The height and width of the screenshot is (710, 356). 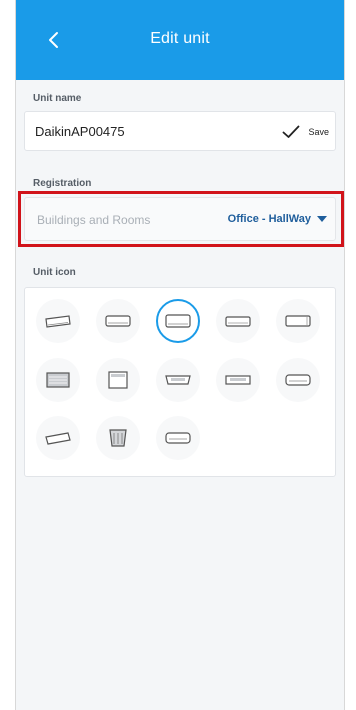 I want to click on registration-dropdown: Buildings and Rooms Office - HallWay, so click(x=180, y=219).